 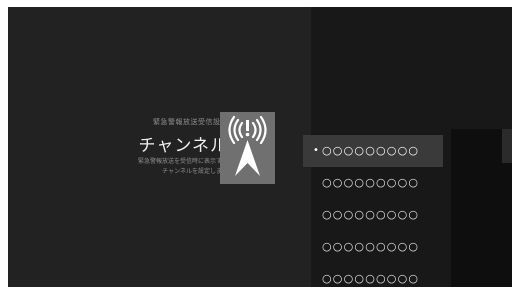 I want to click on scroll-edge, so click(x=507, y=146).